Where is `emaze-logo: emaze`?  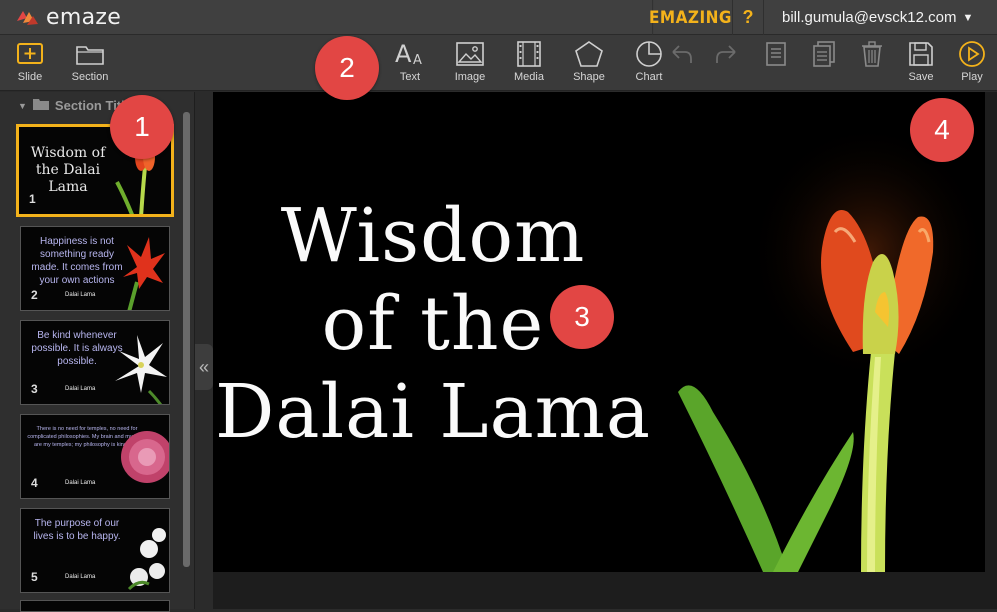 emaze-logo: emaze is located at coordinates (67, 17).